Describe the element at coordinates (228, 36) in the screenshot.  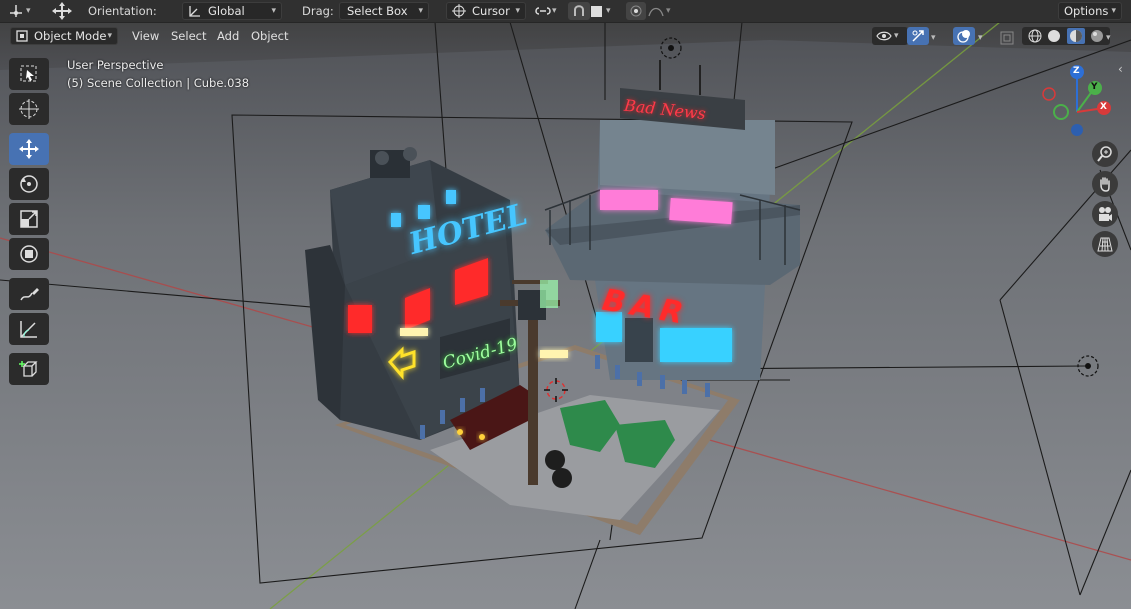
I see `menu-add: Add` at that location.